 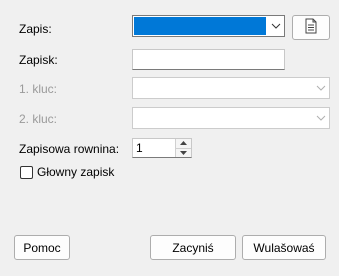 What do you see at coordinates (38, 119) in the screenshot?
I see `key2-label: 2. kluc:` at bounding box center [38, 119].